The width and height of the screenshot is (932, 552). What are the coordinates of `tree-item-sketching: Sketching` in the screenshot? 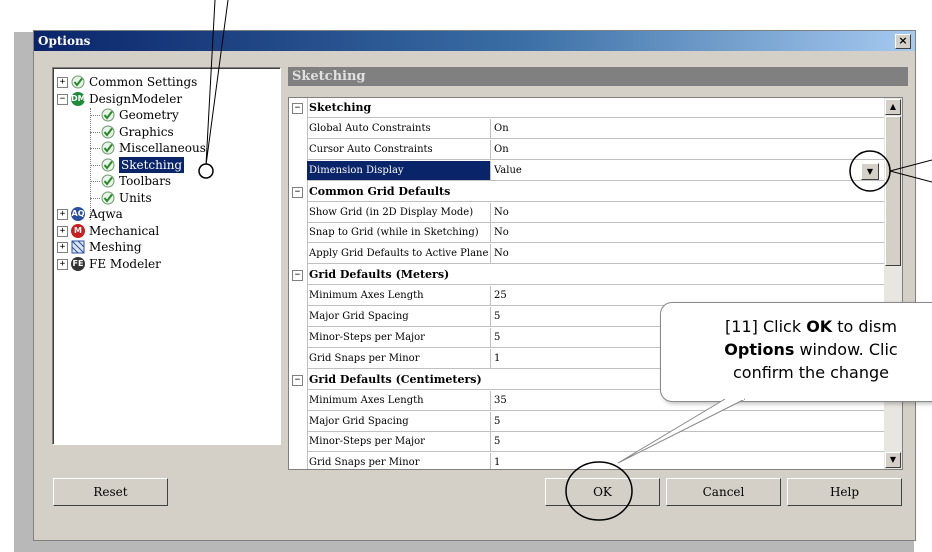 It's located at (165, 164).